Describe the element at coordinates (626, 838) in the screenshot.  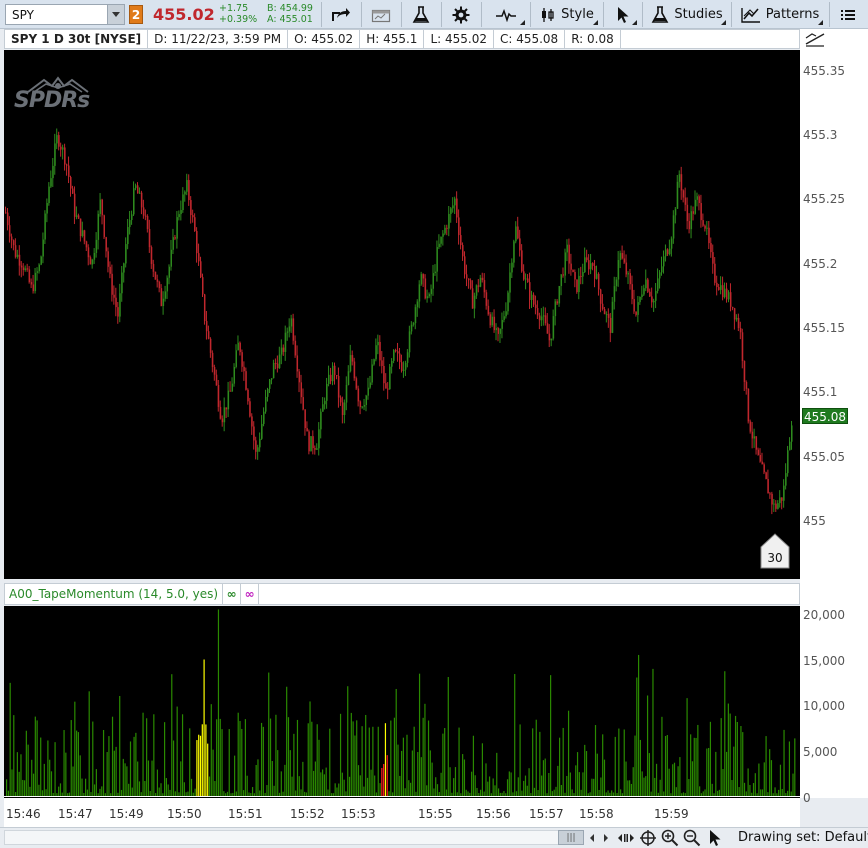
I see `expand-time-axis-button` at that location.